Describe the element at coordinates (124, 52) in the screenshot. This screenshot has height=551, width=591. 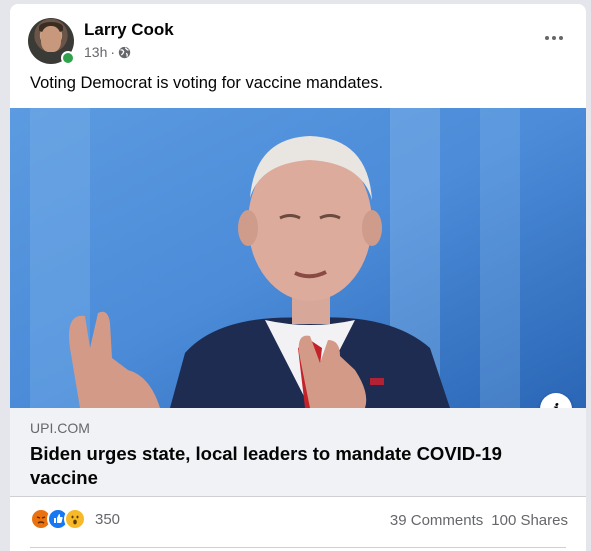
I see `globe-icon` at that location.